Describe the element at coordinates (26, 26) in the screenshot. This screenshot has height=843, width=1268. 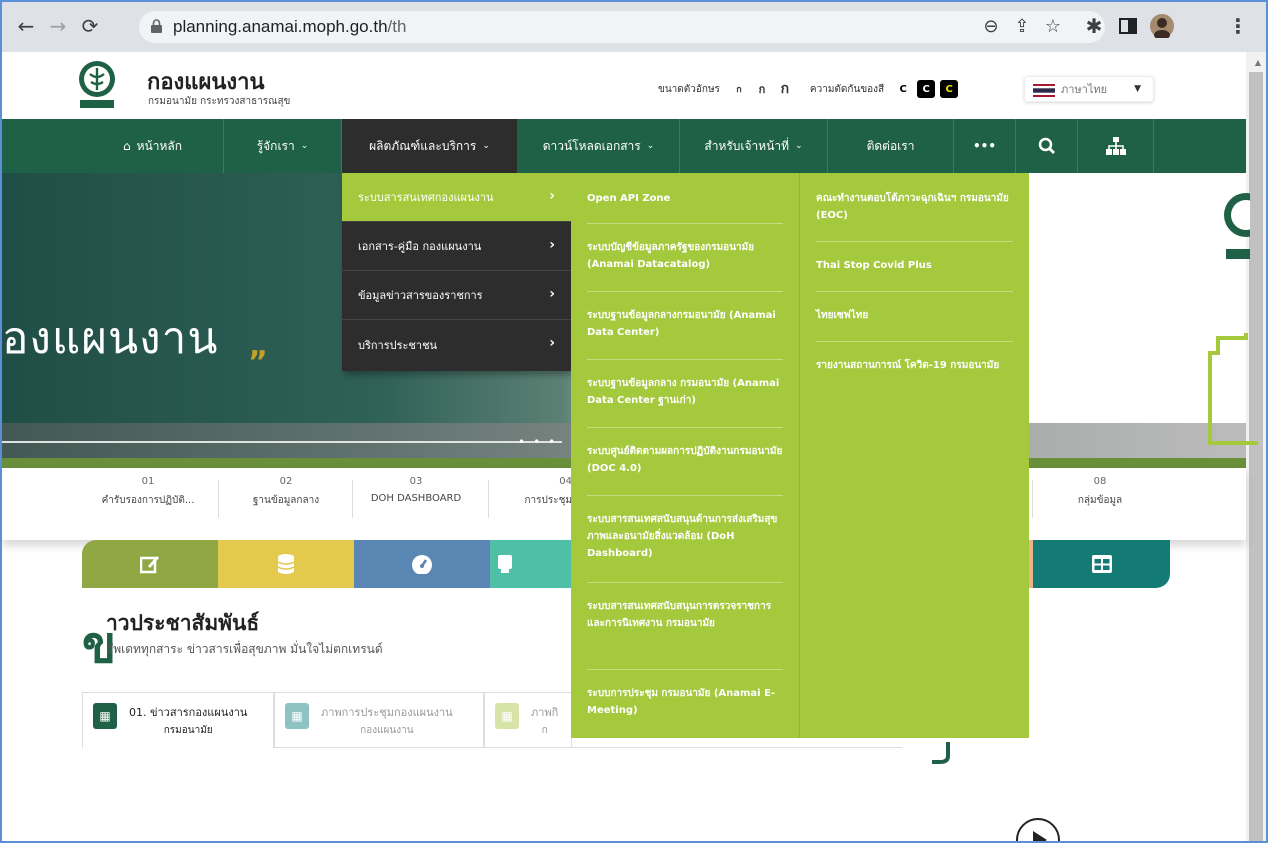
I see `back-icon: ←` at that location.